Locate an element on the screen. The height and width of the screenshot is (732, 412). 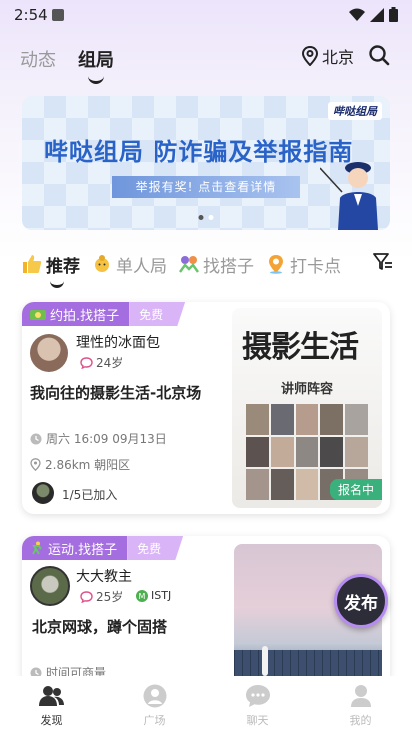
tab-group: 组局 is located at coordinates (96, 65).